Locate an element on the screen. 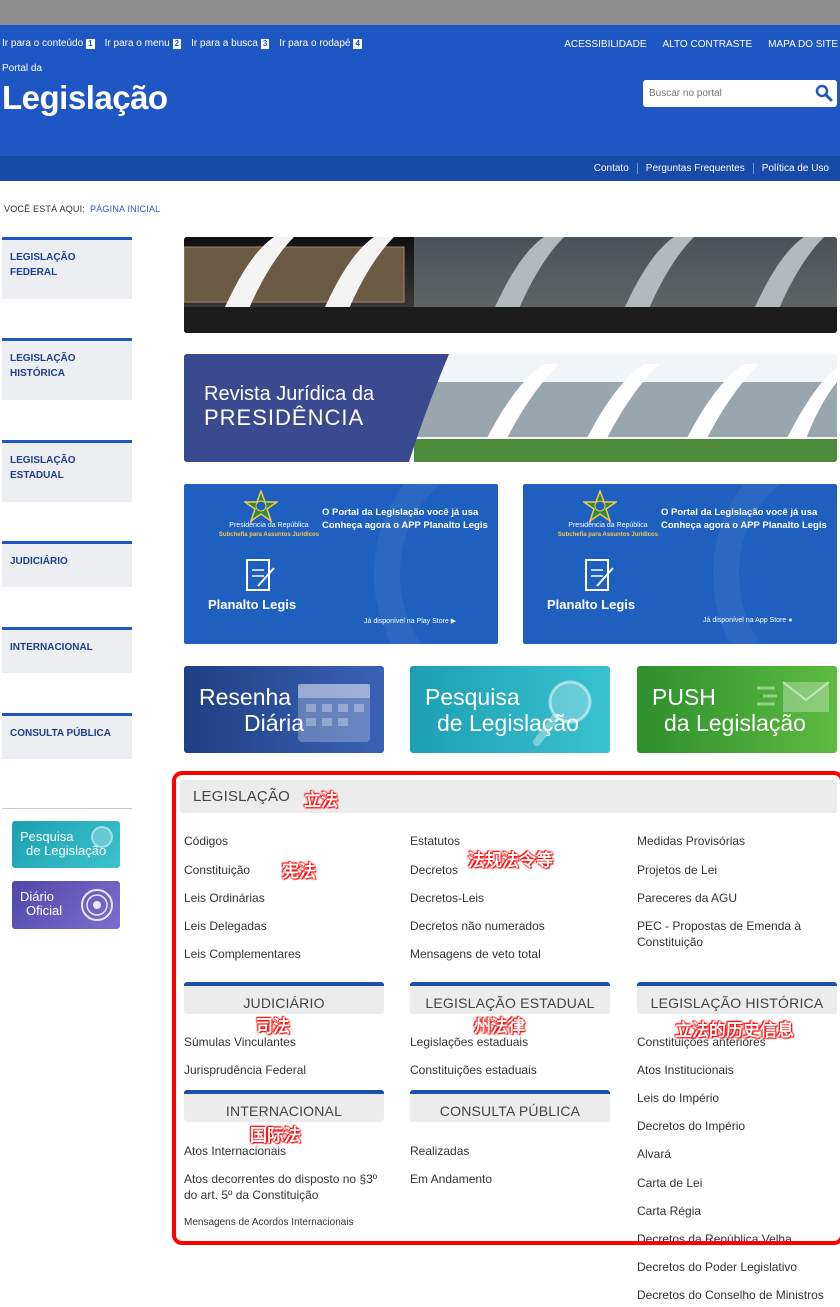 The image size is (840, 1307). seal-icon is located at coordinates (97, 905).